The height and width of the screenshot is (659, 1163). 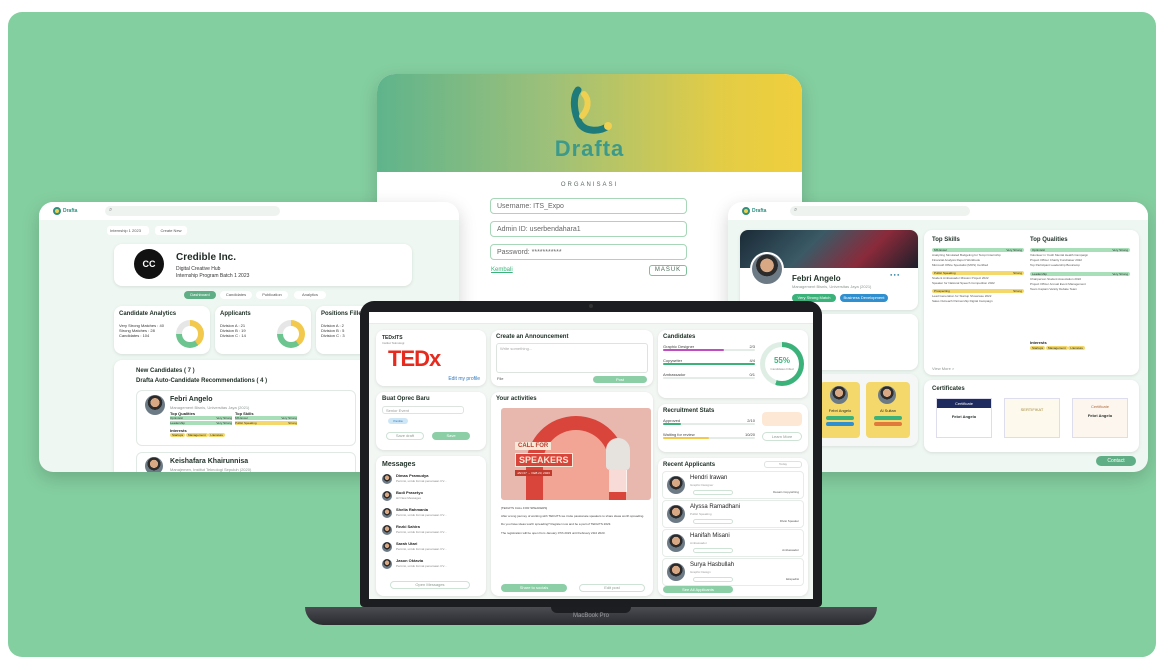 What do you see at coordinates (1055, 265) in the screenshot?
I see `quality-evidence: Top Participant Leadership Bootcamp` at bounding box center [1055, 265].